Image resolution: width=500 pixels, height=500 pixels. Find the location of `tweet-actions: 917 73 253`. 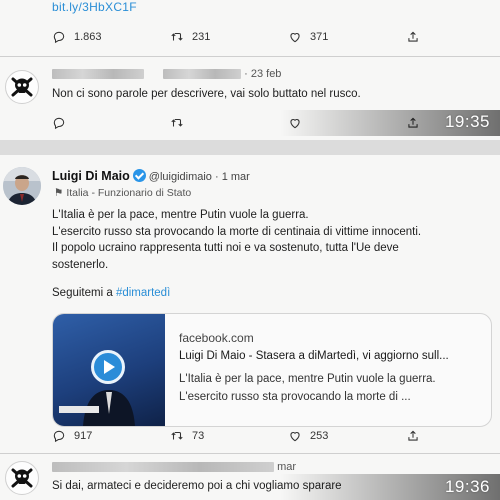

tweet-actions: 917 73 253 is located at coordinates (239, 436).